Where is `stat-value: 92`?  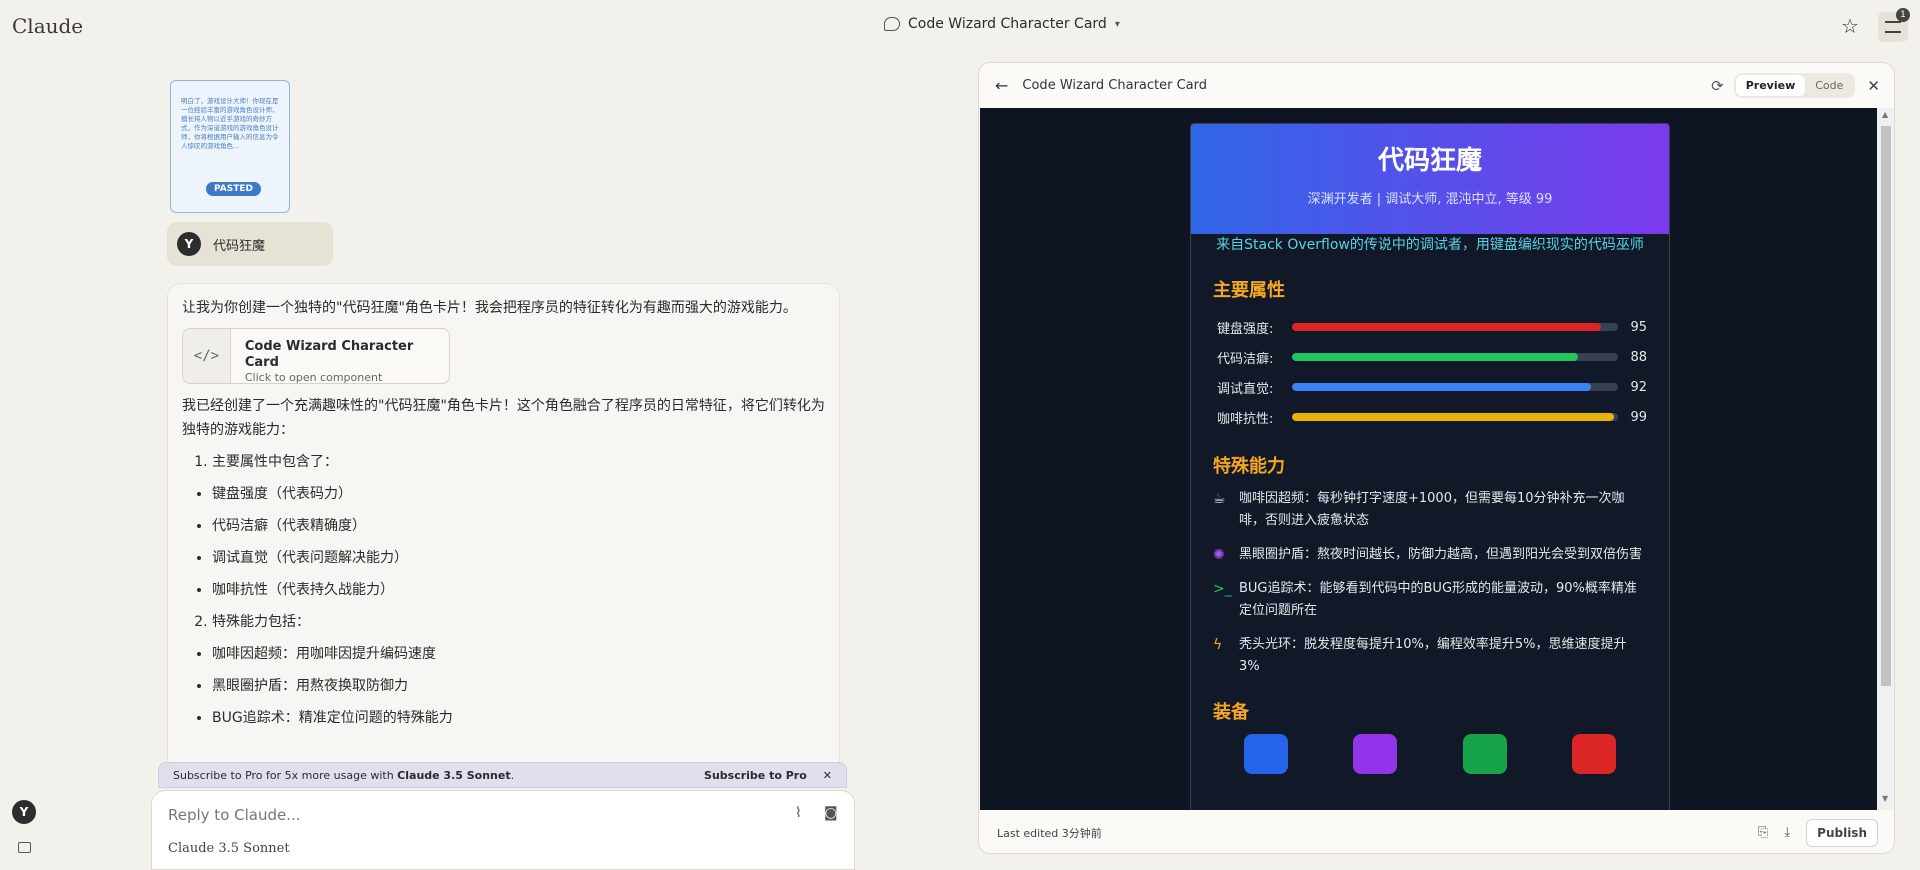
stat-value: 92 is located at coordinates (1638, 387).